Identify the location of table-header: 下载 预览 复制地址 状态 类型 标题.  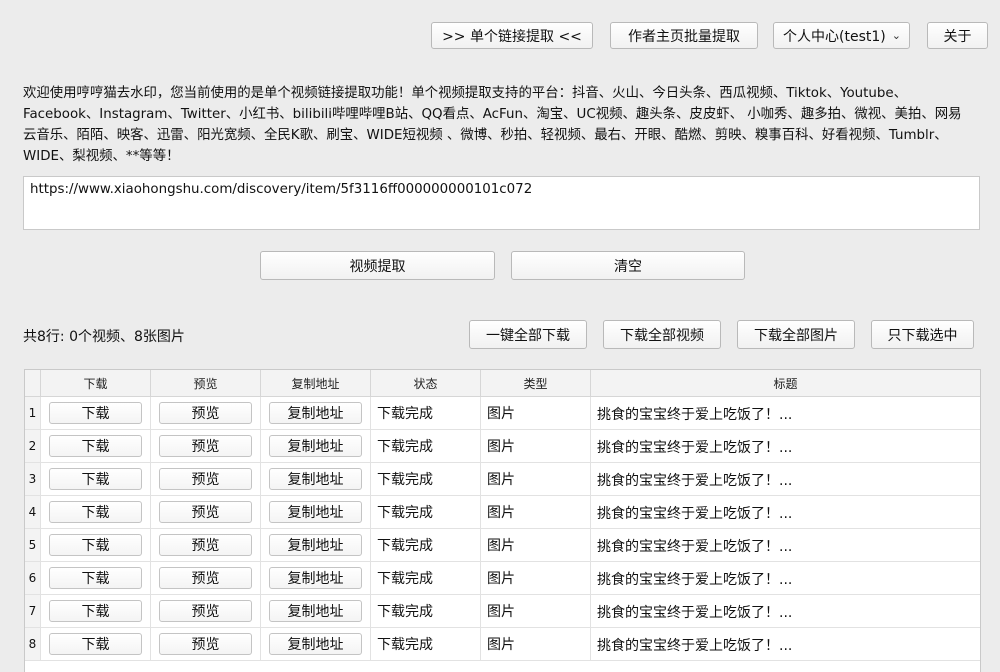
(502, 383).